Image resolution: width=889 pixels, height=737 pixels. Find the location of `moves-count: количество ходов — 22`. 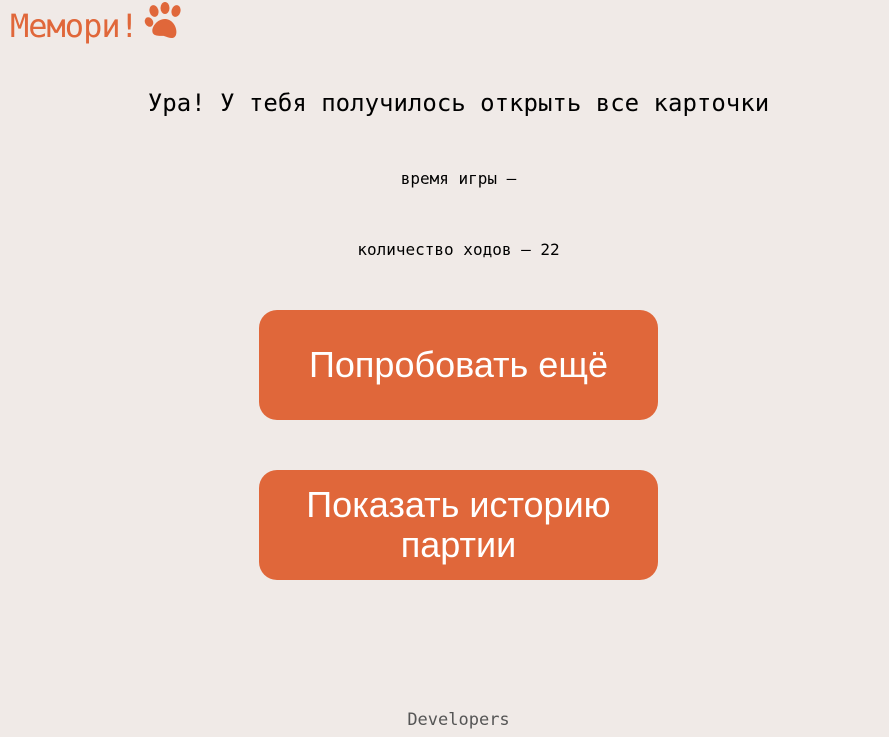

moves-count: количество ходов — 22 is located at coordinates (458, 249).